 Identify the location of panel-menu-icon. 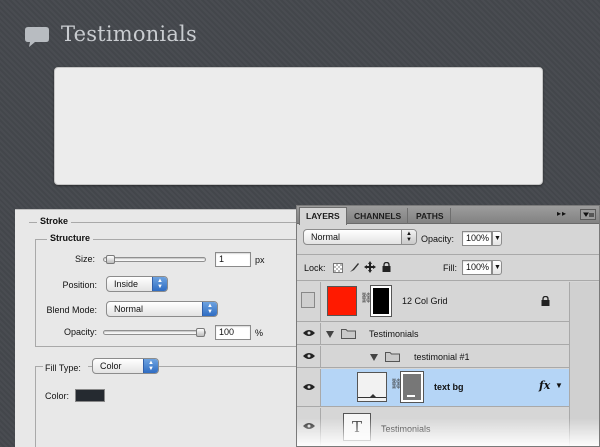
(588, 214).